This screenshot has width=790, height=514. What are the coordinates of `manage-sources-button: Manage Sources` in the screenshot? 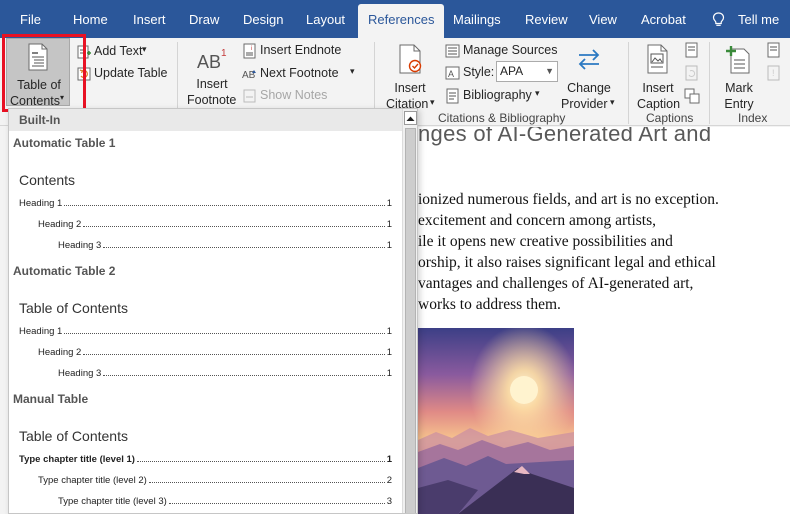 It's located at (501, 52).